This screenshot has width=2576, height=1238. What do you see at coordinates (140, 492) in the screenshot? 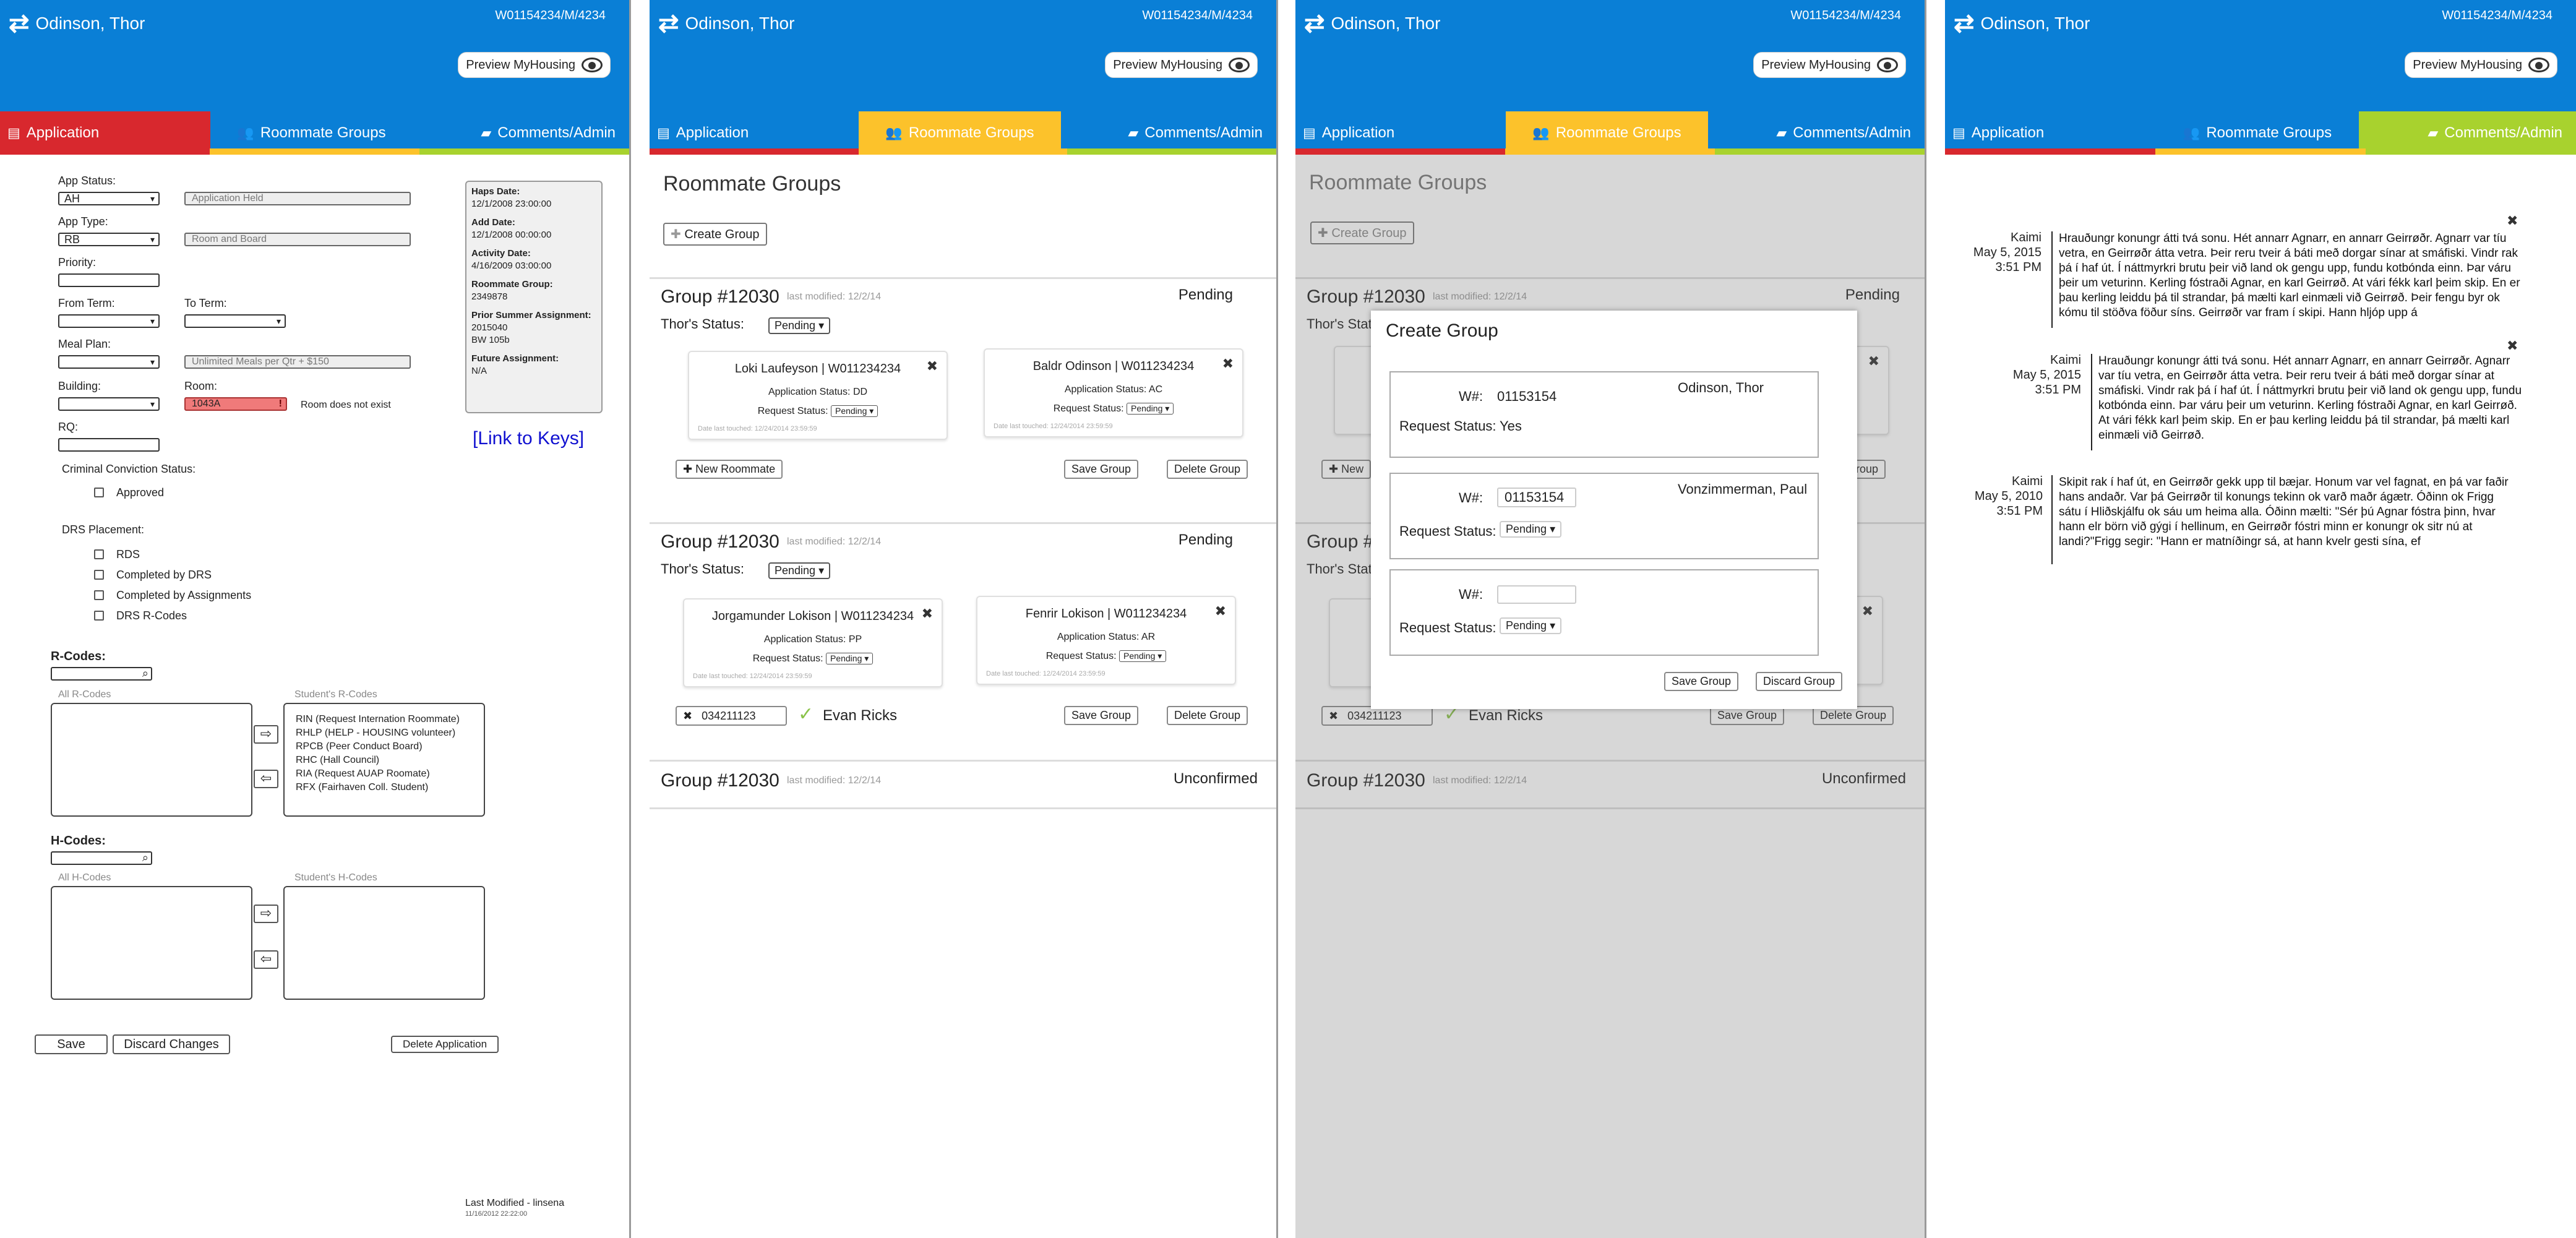
I see `approved-label: Approved` at bounding box center [140, 492].